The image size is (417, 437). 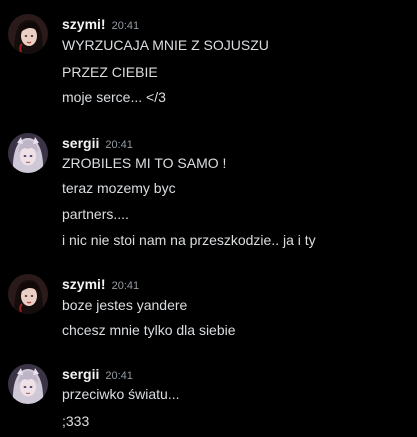 What do you see at coordinates (144, 163) in the screenshot?
I see `message-text: ZROBILES MI TO SAMO !` at bounding box center [144, 163].